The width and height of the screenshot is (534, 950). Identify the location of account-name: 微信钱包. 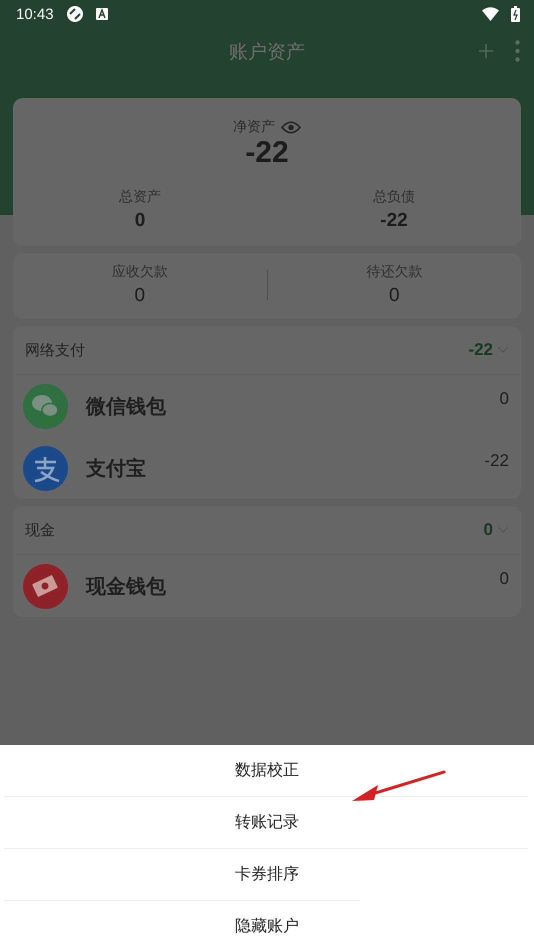
(126, 406).